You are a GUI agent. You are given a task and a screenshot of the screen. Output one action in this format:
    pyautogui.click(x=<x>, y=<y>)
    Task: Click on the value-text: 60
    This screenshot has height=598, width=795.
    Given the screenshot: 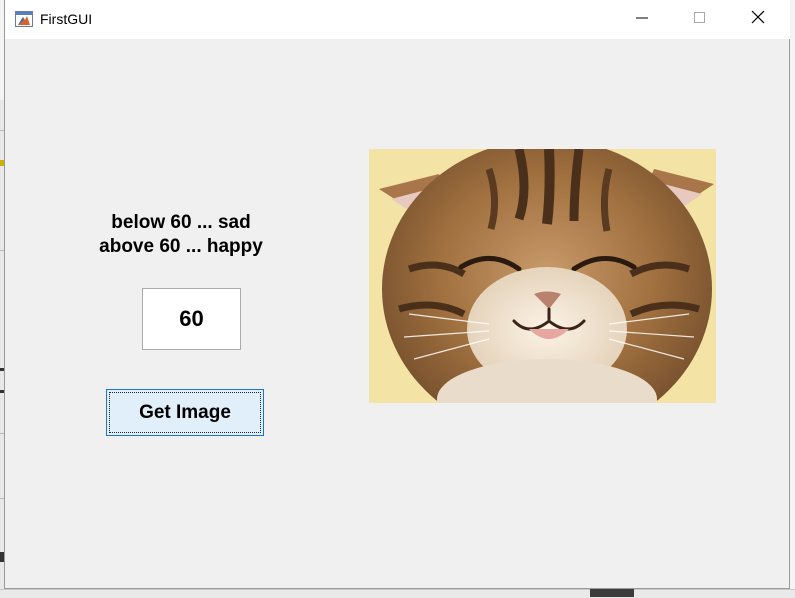 What is the action you would take?
    pyautogui.click(x=191, y=318)
    